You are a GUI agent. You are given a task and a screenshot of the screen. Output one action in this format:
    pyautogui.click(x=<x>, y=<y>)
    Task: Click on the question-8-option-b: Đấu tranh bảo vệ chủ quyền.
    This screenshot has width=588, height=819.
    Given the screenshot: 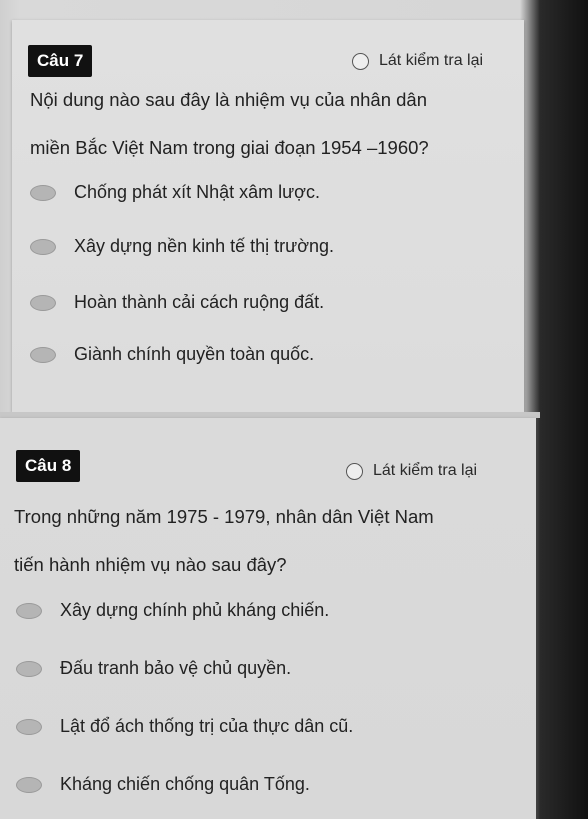 What is the action you would take?
    pyautogui.click(x=153, y=668)
    